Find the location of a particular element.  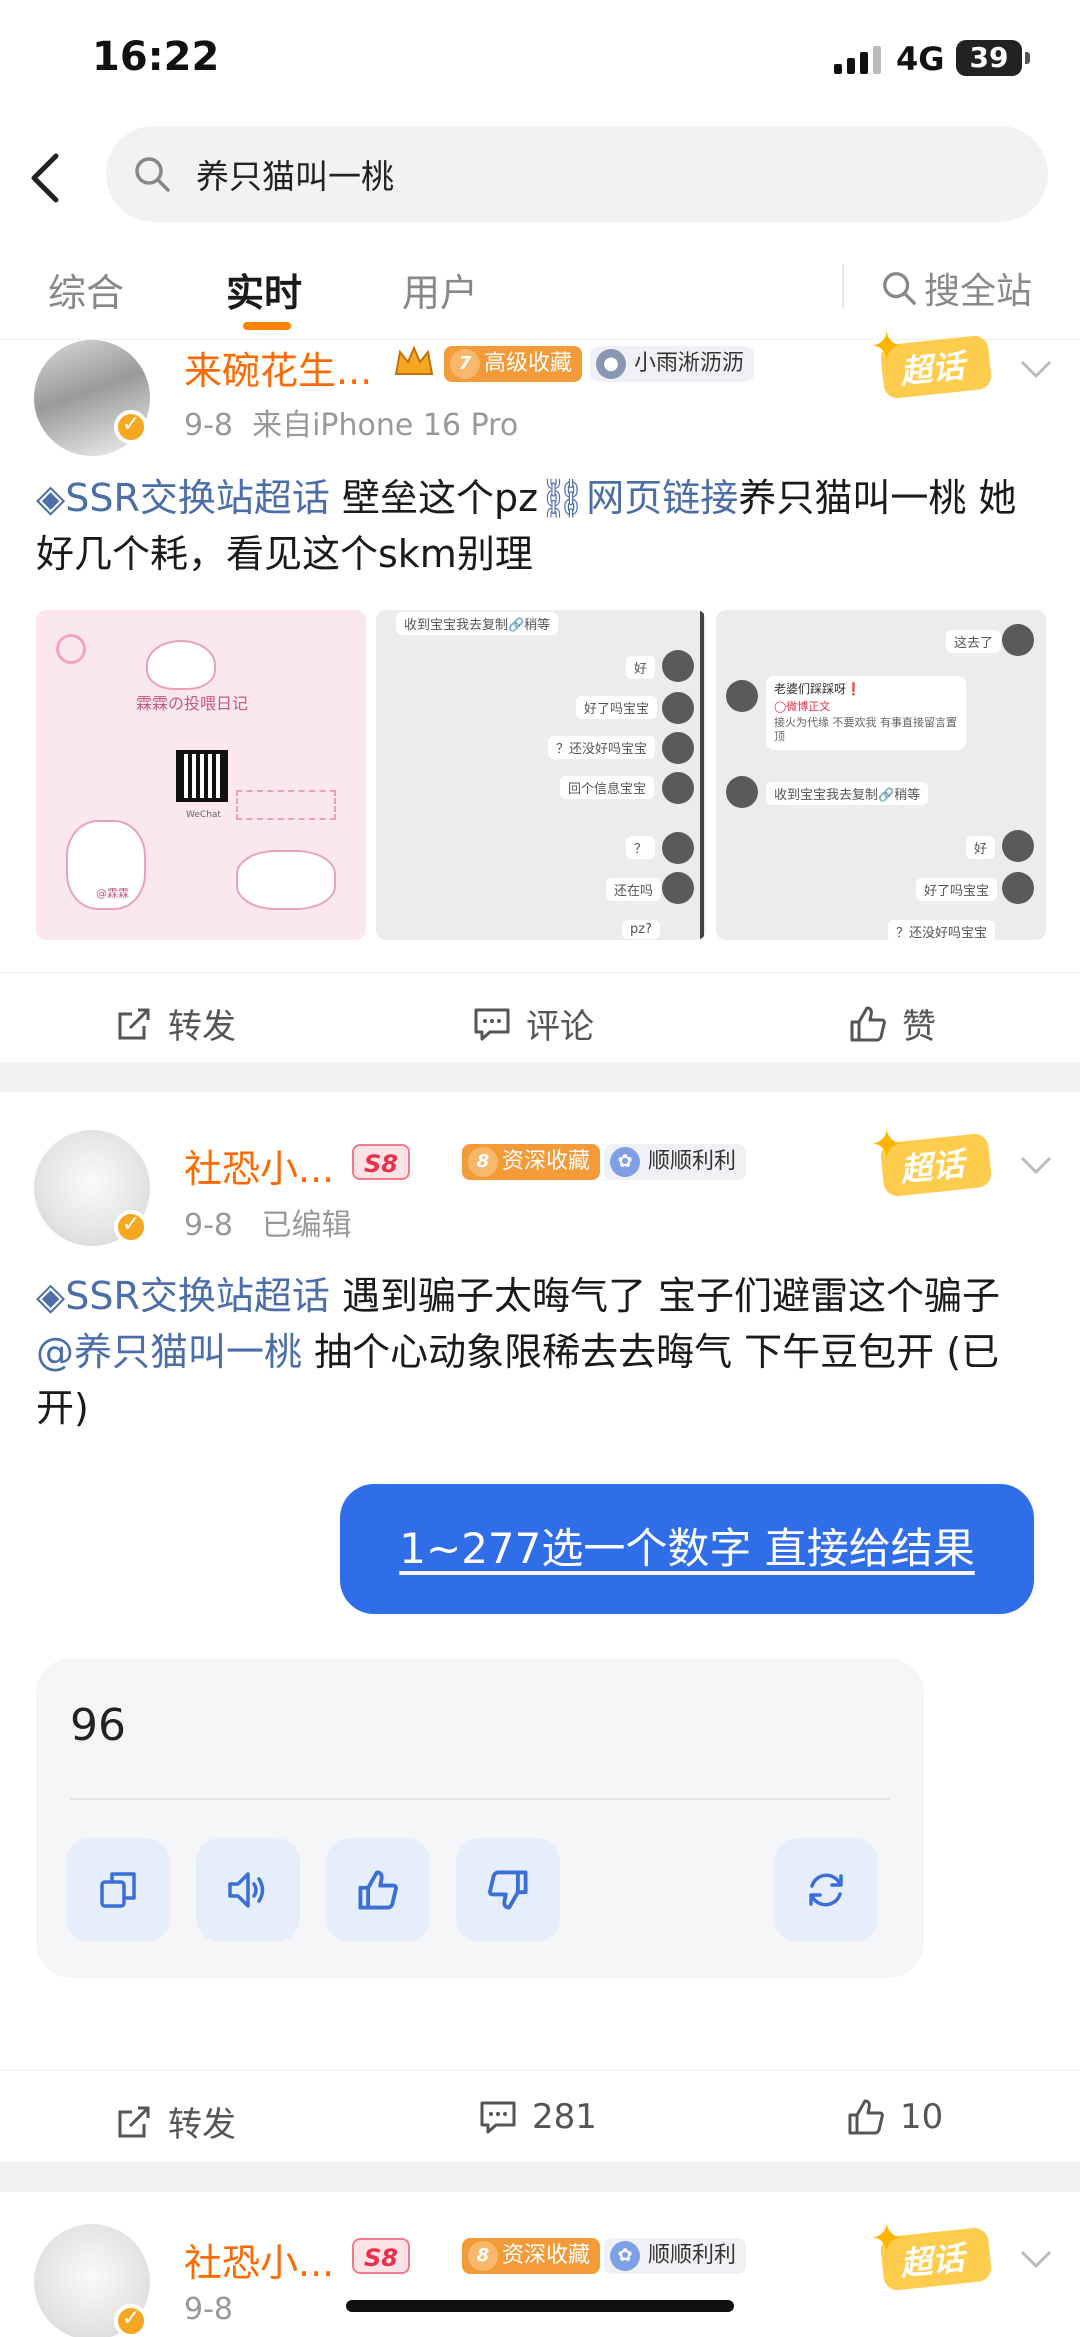

back-arrow-icon is located at coordinates (46, 178).